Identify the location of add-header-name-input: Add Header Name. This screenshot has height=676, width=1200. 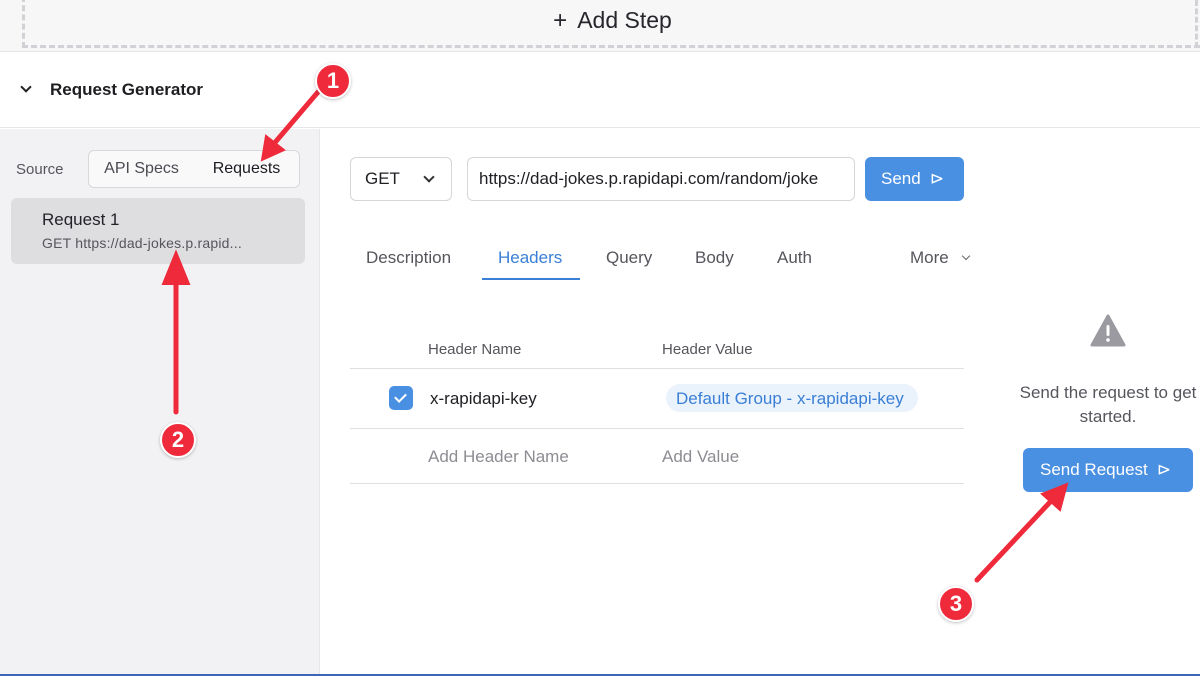
(498, 457).